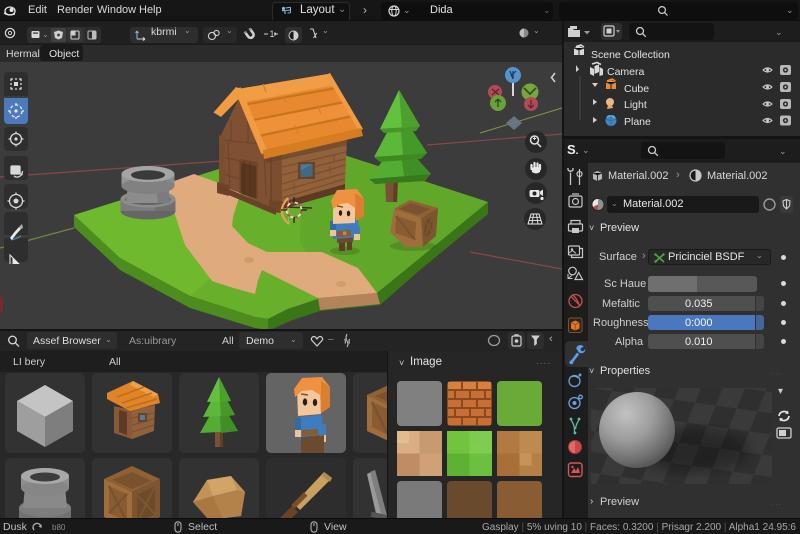 Image resolution: width=800 pixels, height=534 pixels. Describe the element at coordinates (272, 34) in the screenshot. I see `svg-text: 1` at that location.